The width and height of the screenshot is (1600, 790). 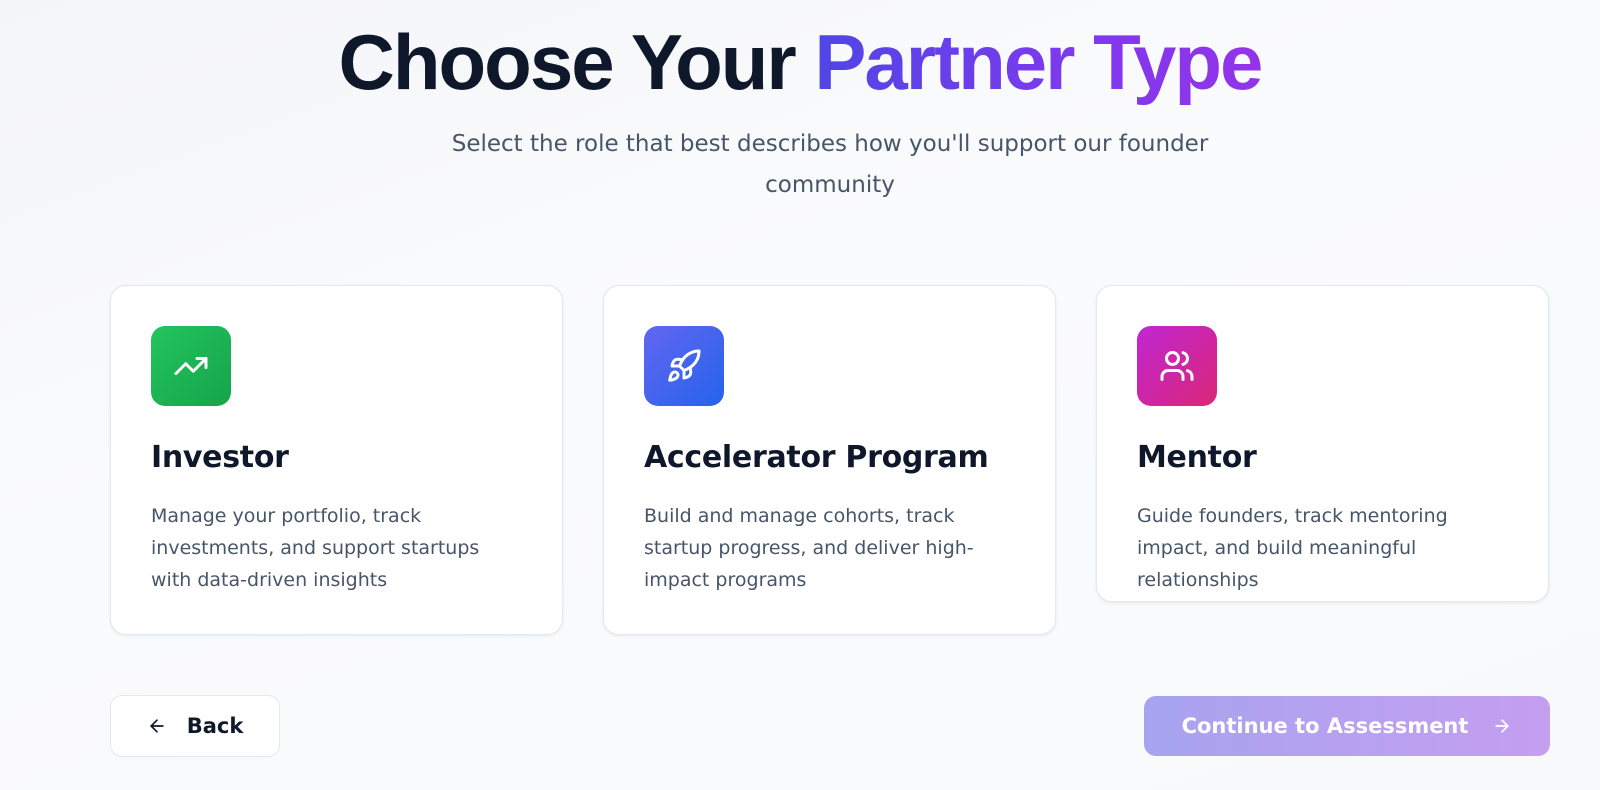 I want to click on accelerator-title: Accelerator Program, so click(x=816, y=457).